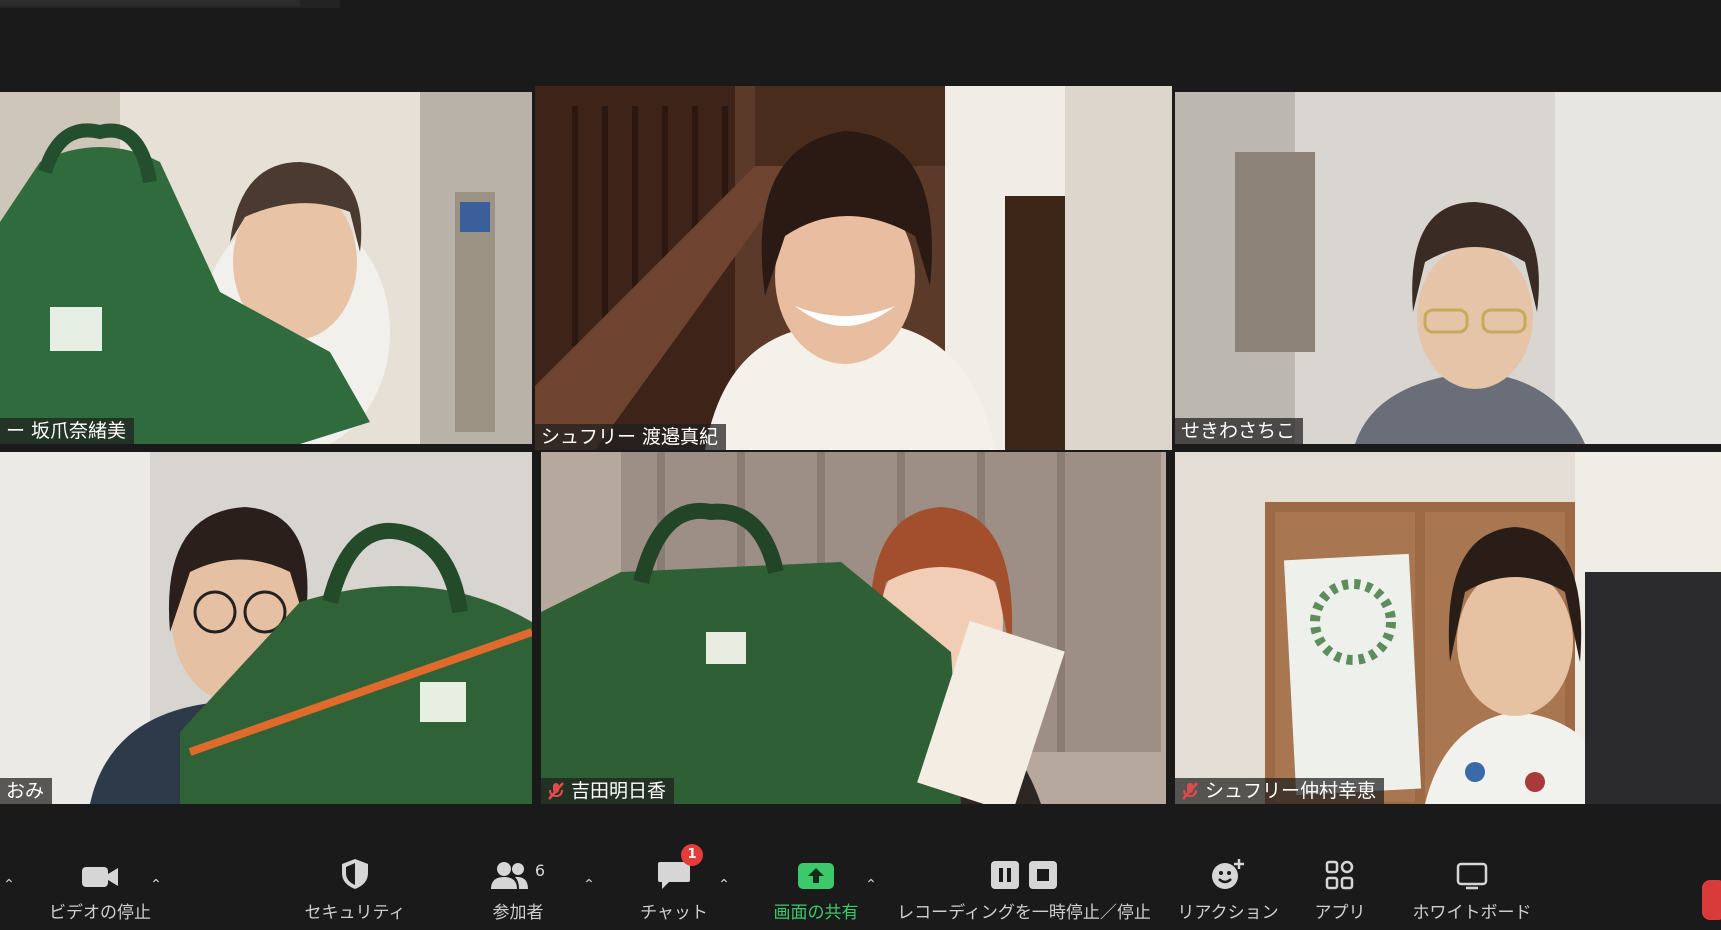  What do you see at coordinates (816, 876) in the screenshot?
I see `share-screen-arrow-icon` at bounding box center [816, 876].